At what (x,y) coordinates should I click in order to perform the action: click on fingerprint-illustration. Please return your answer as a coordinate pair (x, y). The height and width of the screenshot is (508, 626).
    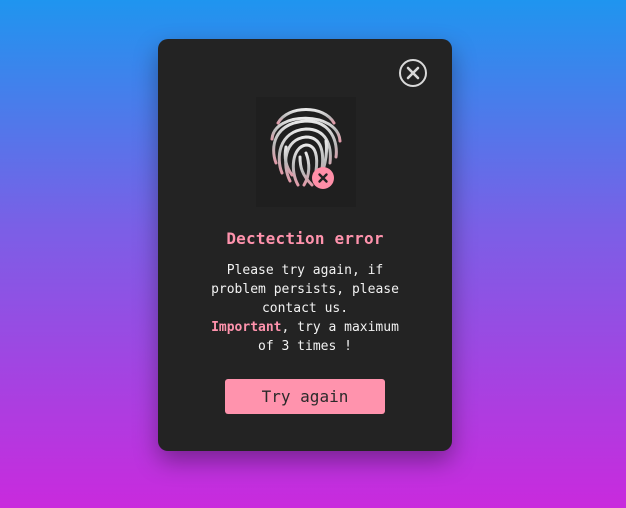
    Looking at the image, I should click on (306, 152).